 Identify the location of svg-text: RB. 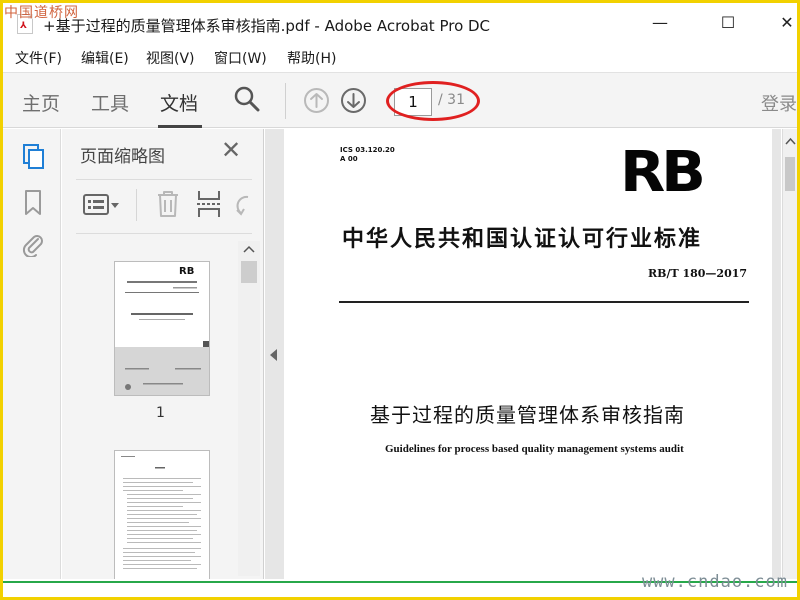
(186, 271).